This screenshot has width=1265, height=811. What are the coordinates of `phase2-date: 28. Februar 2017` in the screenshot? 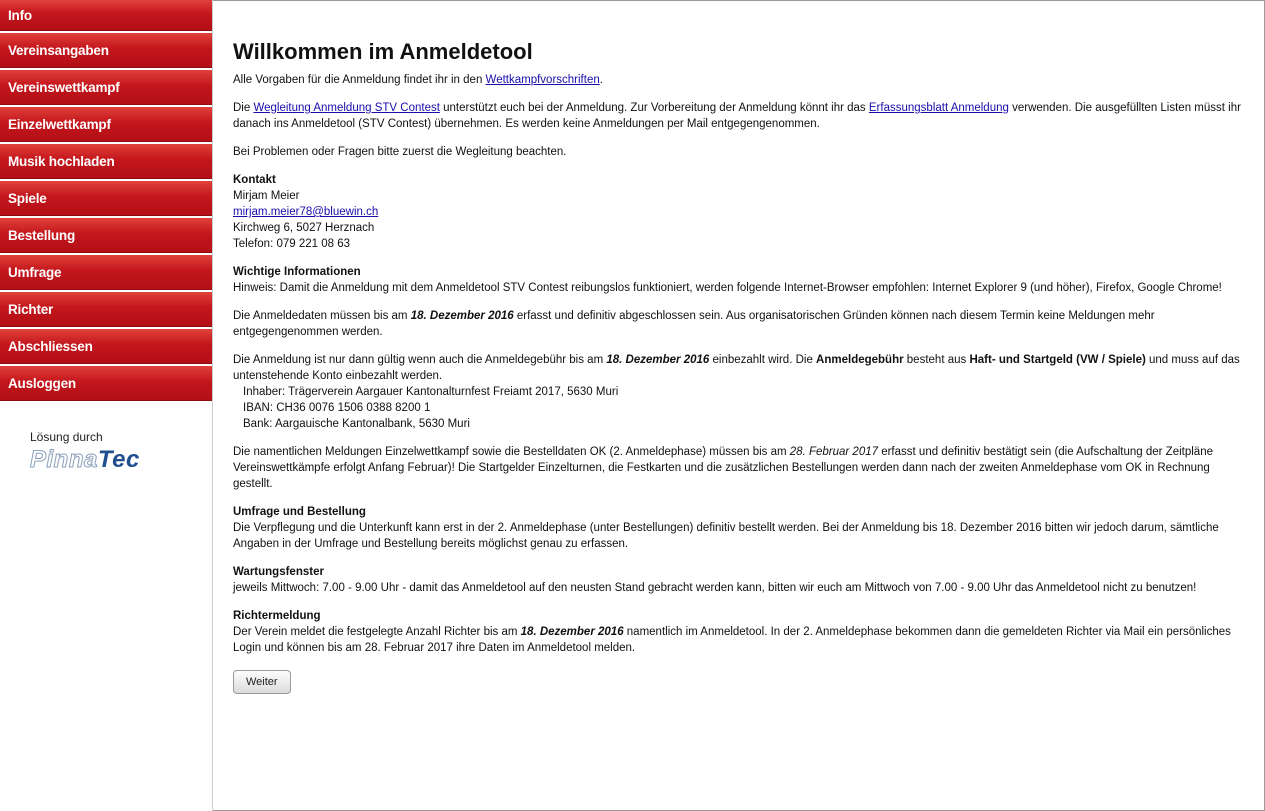 It's located at (834, 452).